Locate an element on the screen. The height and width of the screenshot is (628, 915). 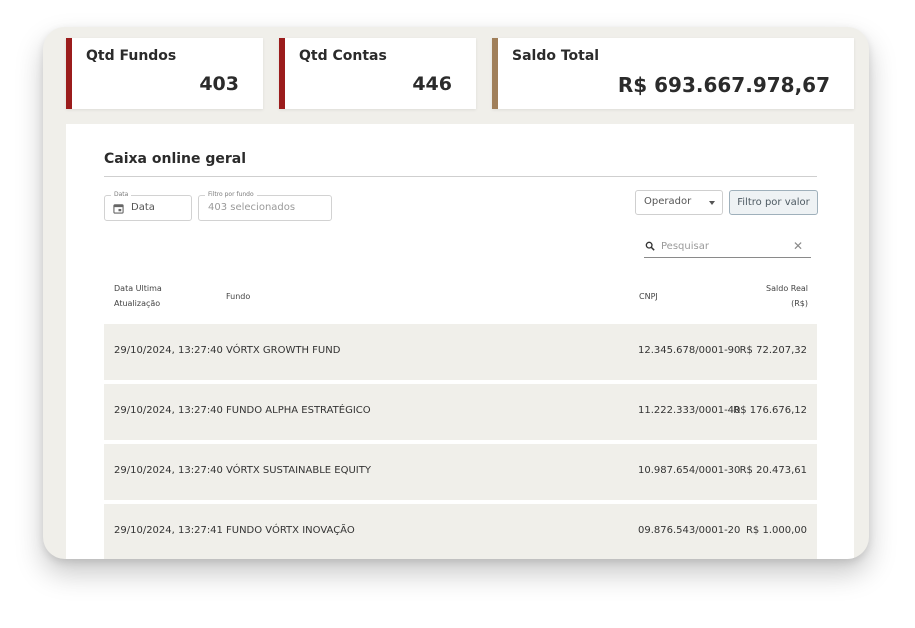
search-icon is located at coordinates (650, 246).